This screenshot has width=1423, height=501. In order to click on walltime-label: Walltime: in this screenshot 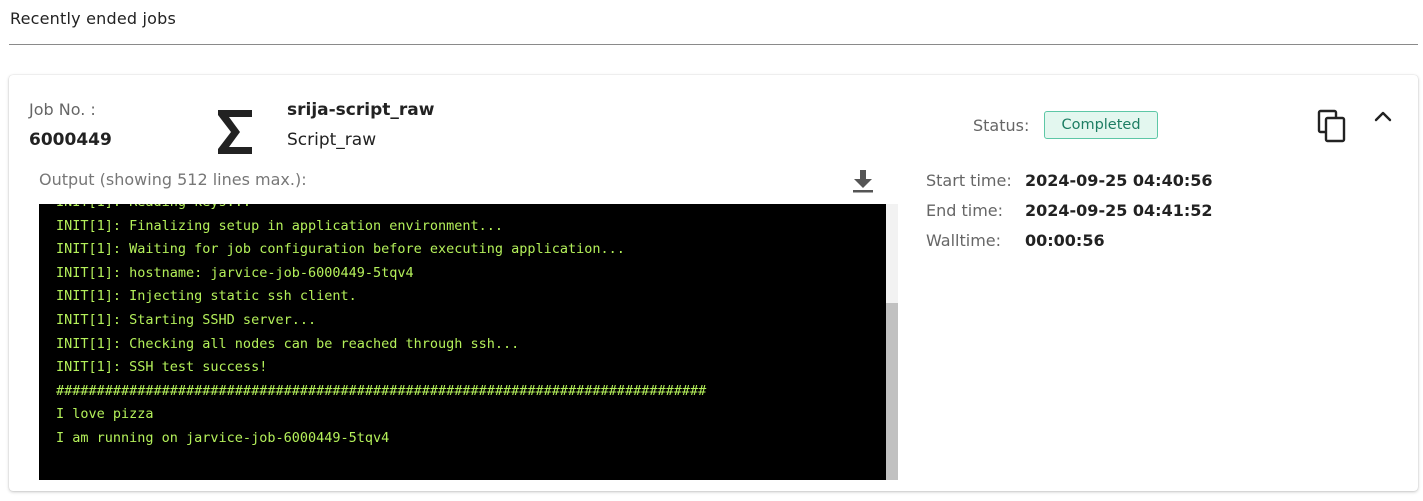, I will do `click(964, 240)`.